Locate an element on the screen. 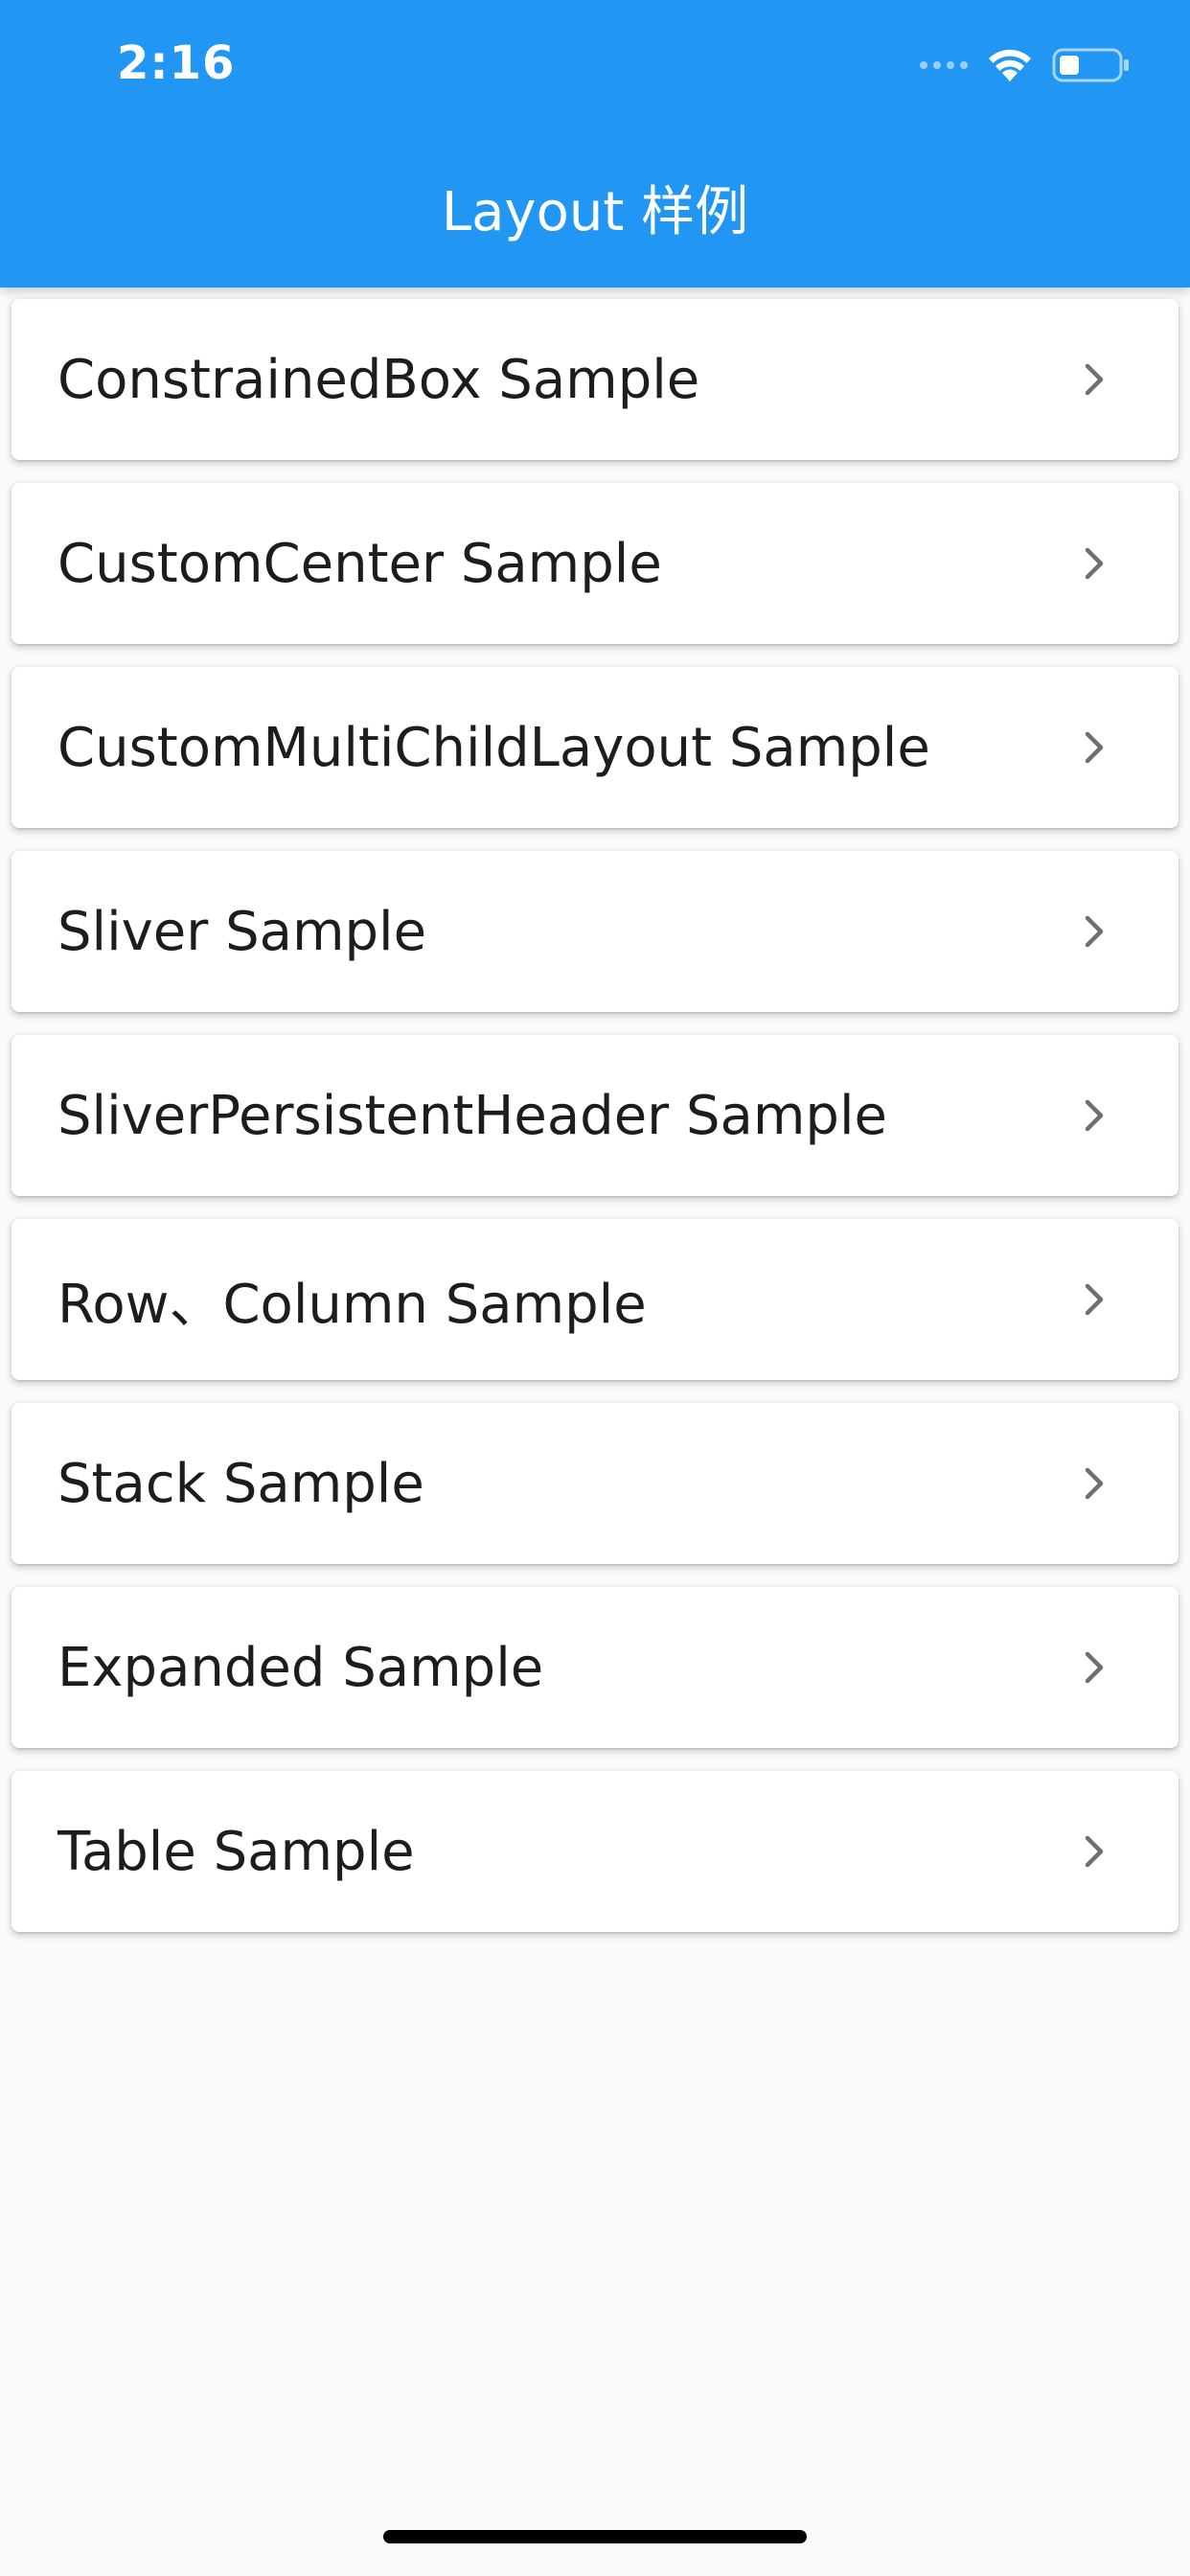  list-item: CustomMultiChildLayout Sample is located at coordinates (595, 747).